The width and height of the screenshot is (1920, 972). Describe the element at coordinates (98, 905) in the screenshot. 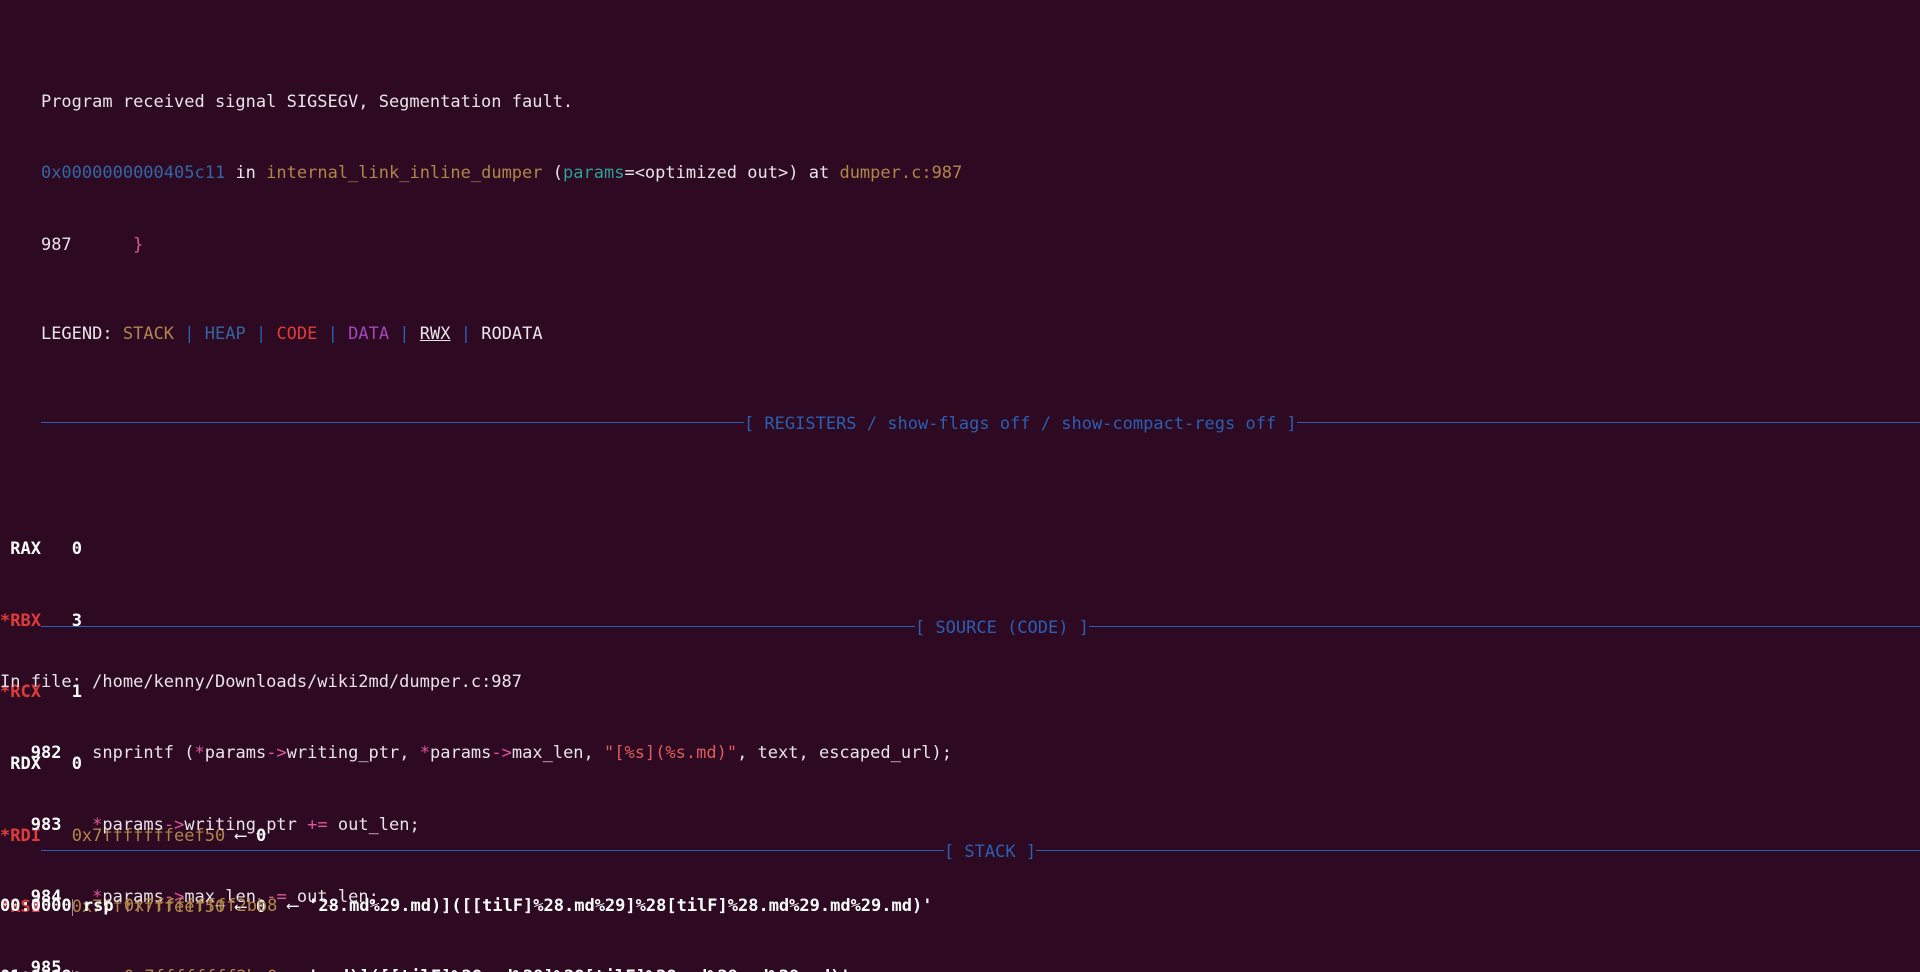

I see `stack-reg-rsp: rsp` at that location.